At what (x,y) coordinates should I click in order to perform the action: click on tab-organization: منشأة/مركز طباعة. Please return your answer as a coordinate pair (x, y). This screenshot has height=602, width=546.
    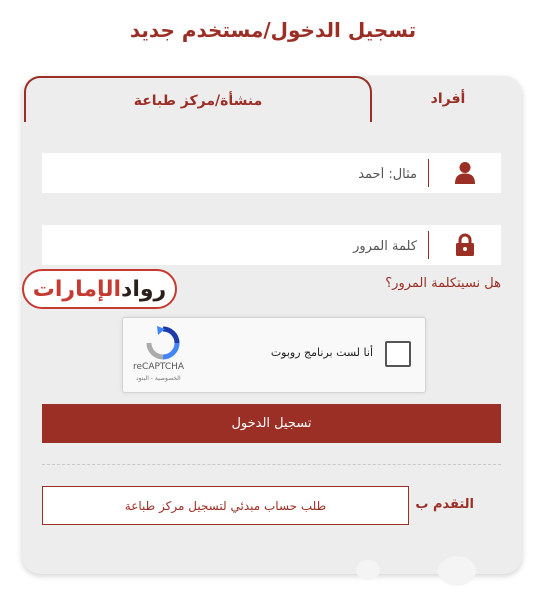
    Looking at the image, I should click on (198, 99).